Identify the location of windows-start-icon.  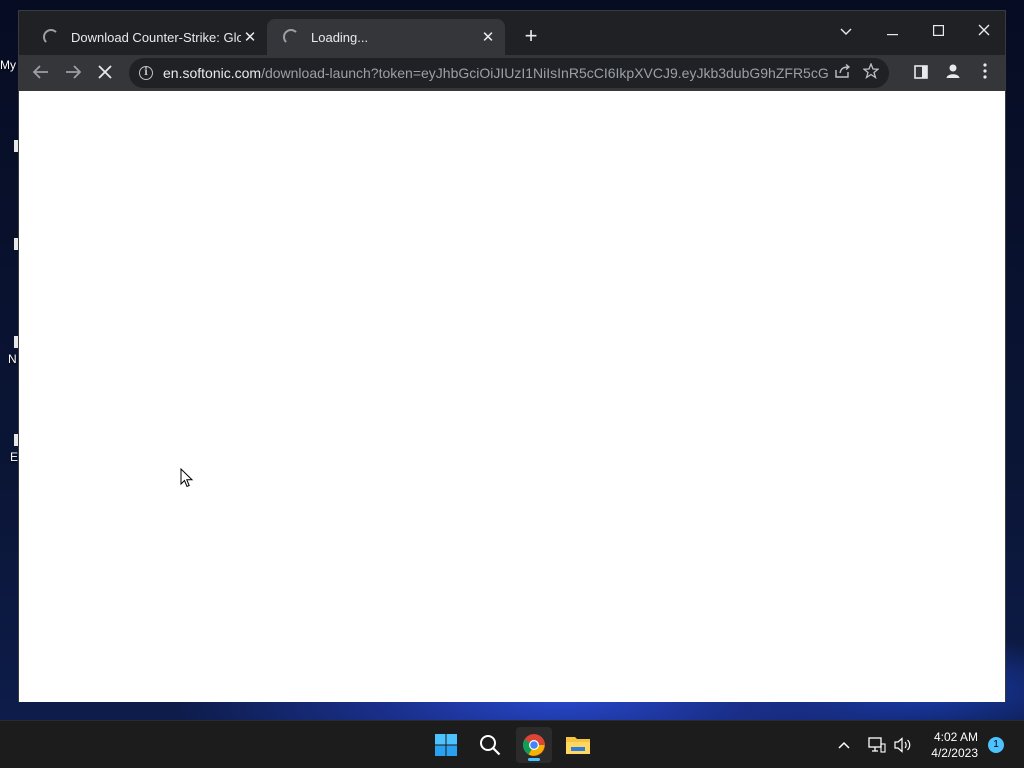
(446, 745).